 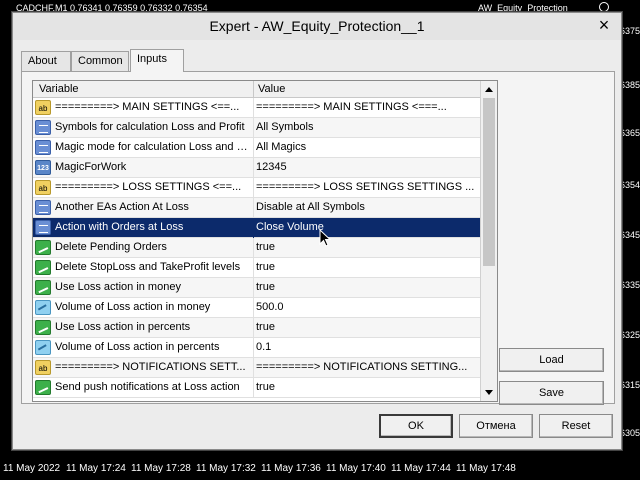 I want to click on variable-name: Another EAs Action At Loss, so click(x=122, y=207).